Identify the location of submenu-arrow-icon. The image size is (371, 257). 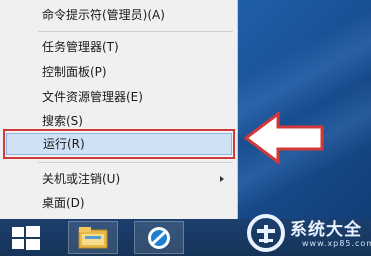
(222, 179).